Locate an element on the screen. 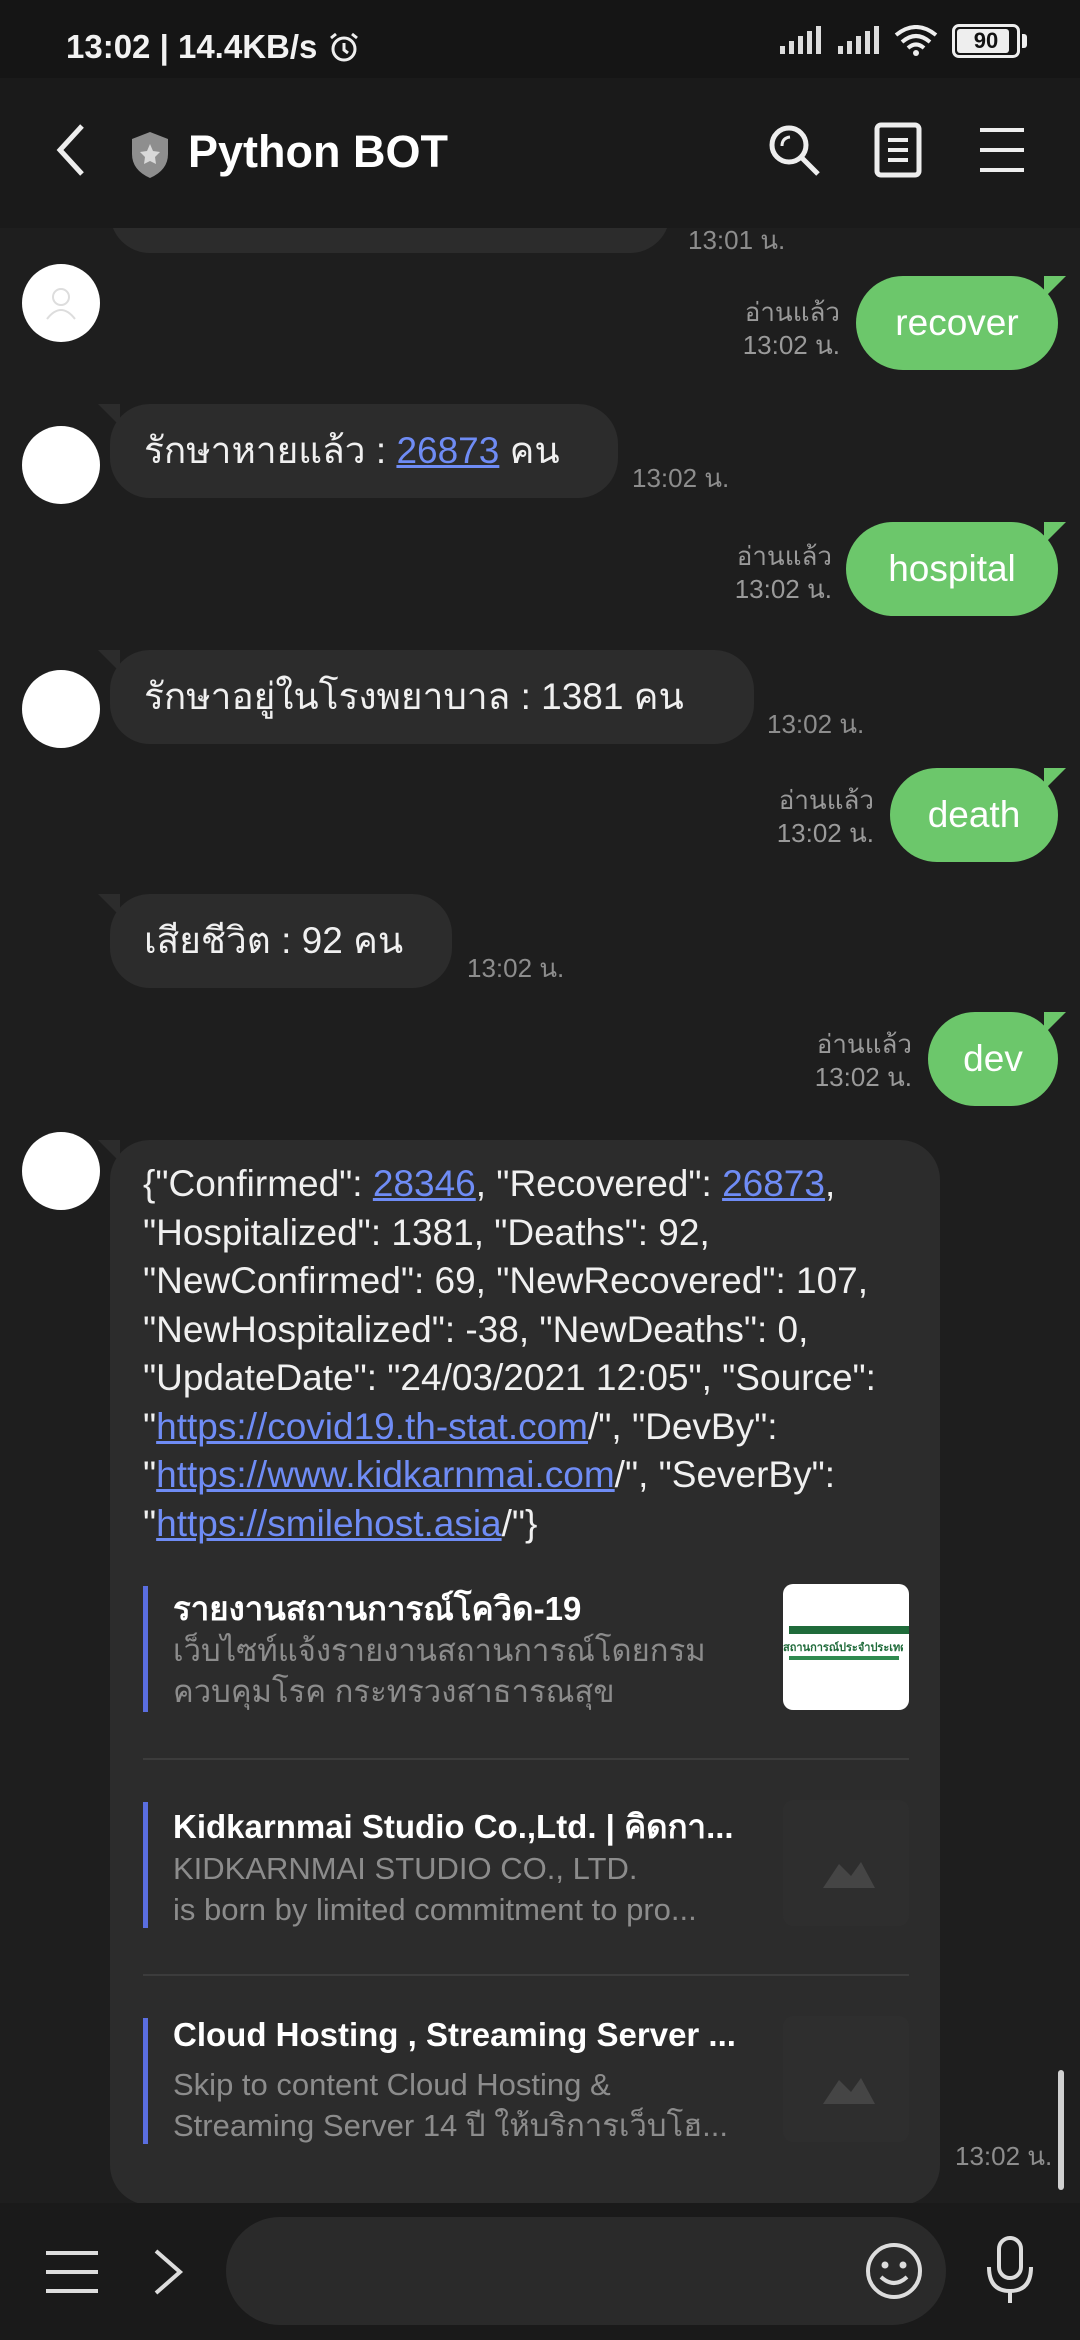 The image size is (1080, 2340). battery-icon: 90 is located at coordinates (989, 41).